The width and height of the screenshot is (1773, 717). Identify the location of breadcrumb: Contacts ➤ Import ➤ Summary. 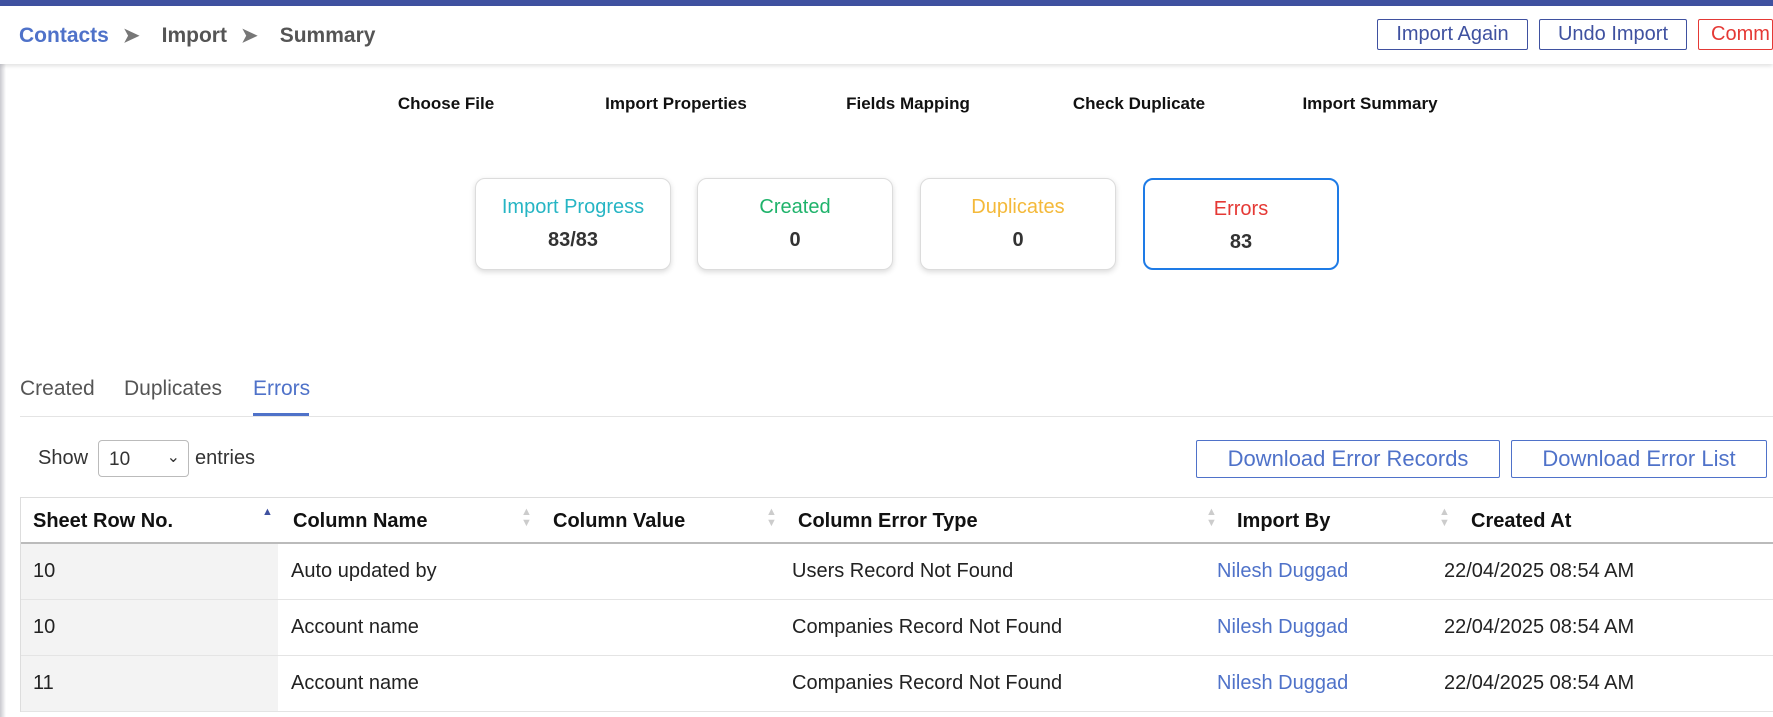
(197, 35).